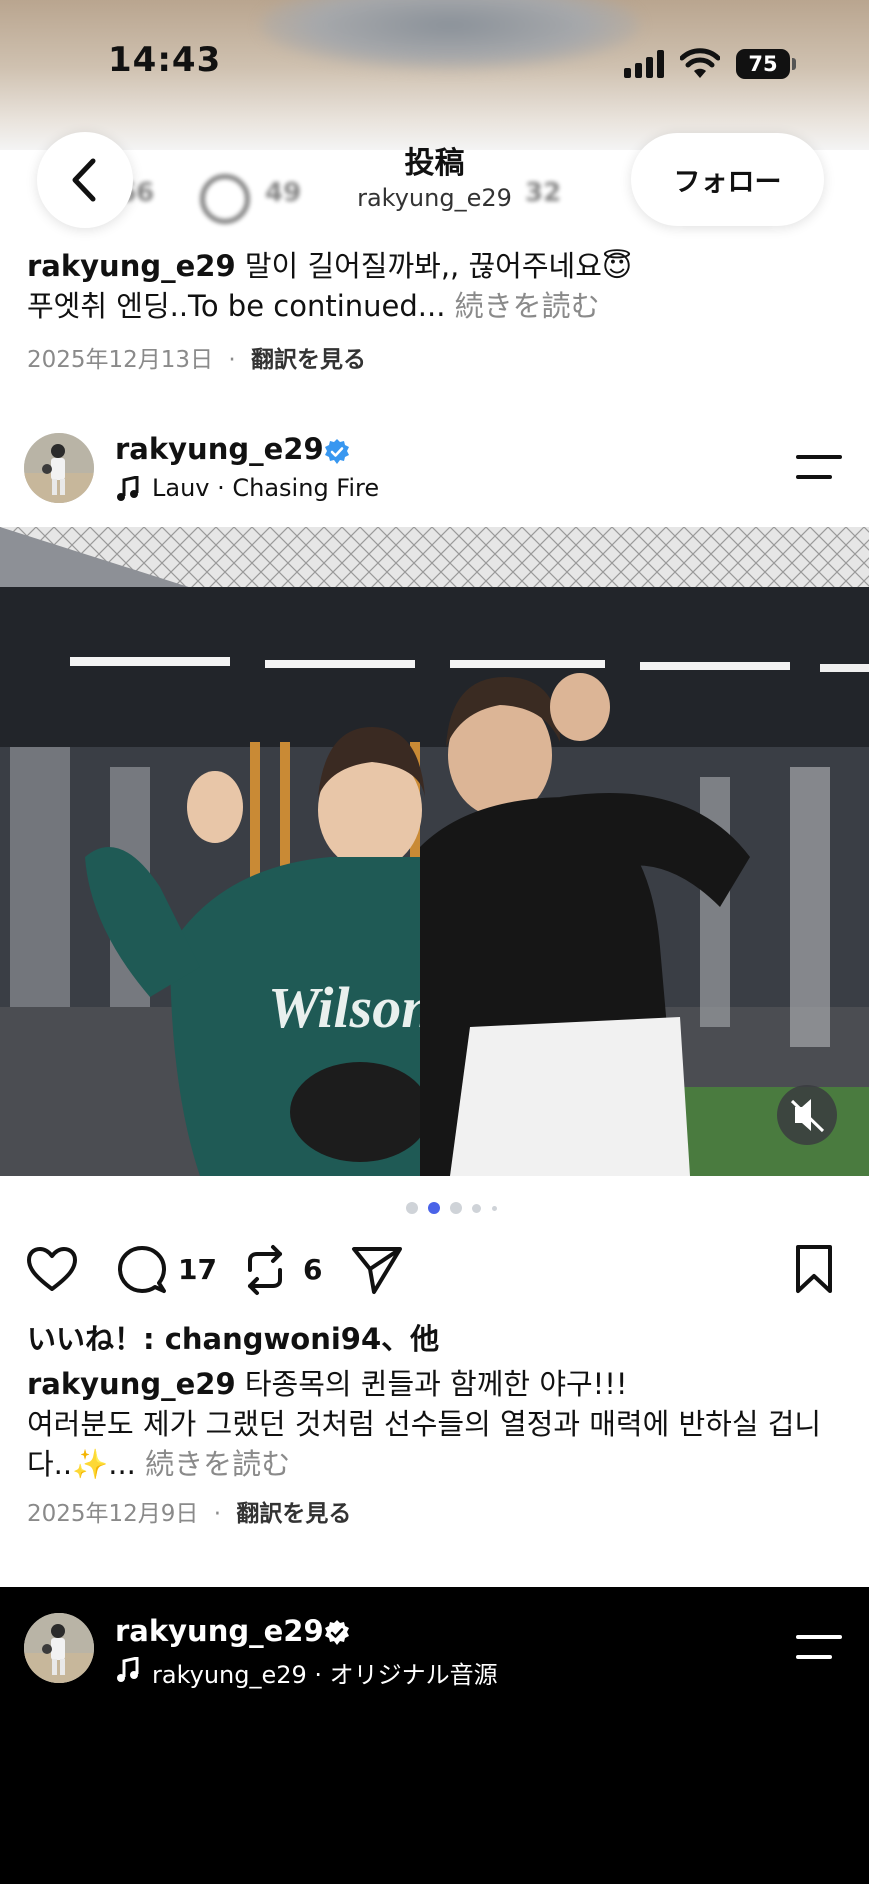  I want to click on next-music: rakyung_e29 · オリジナル音源, so click(325, 1672).